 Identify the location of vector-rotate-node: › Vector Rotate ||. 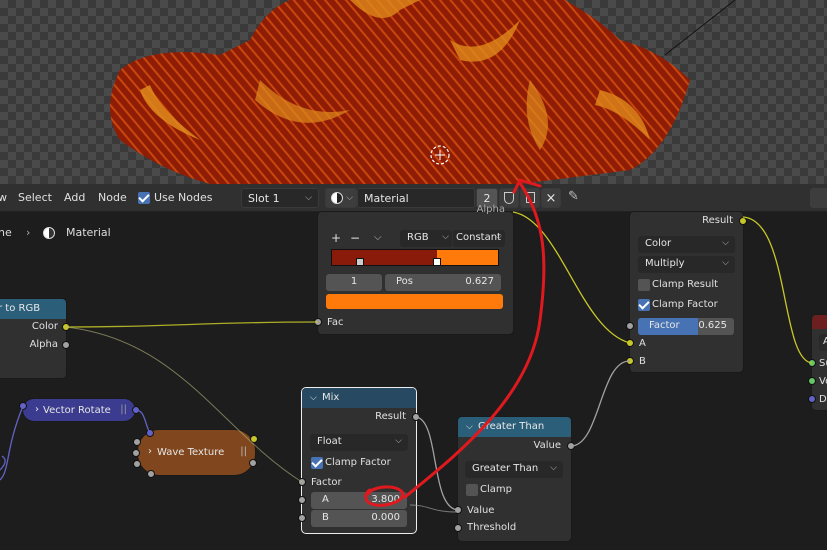
(79, 410).